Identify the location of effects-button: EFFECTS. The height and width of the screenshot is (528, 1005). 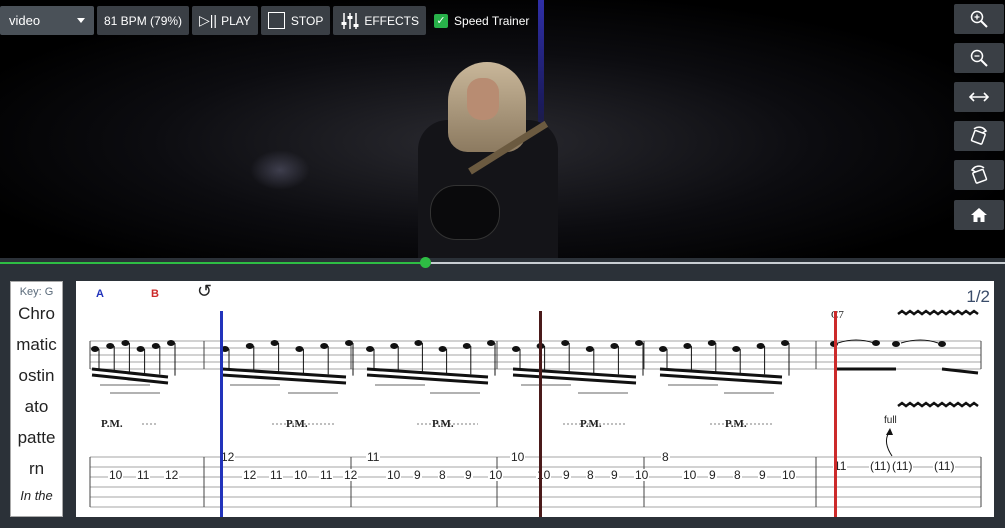
(380, 20).